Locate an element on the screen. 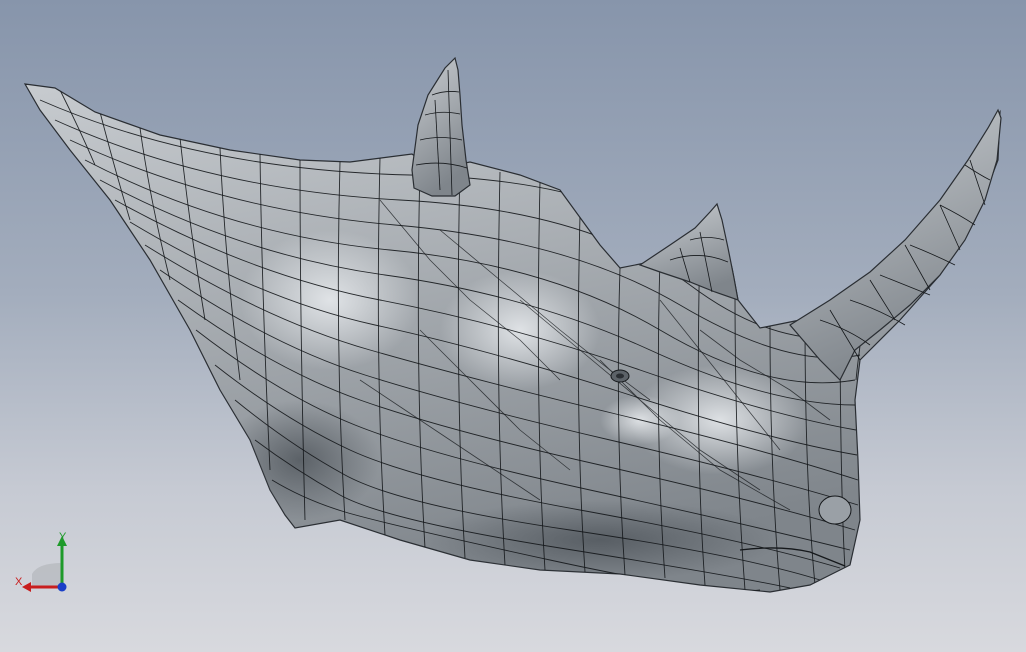 Image resolution: width=1026 pixels, height=652 pixels. view-orientation-triad: X Y is located at coordinates (43, 563).